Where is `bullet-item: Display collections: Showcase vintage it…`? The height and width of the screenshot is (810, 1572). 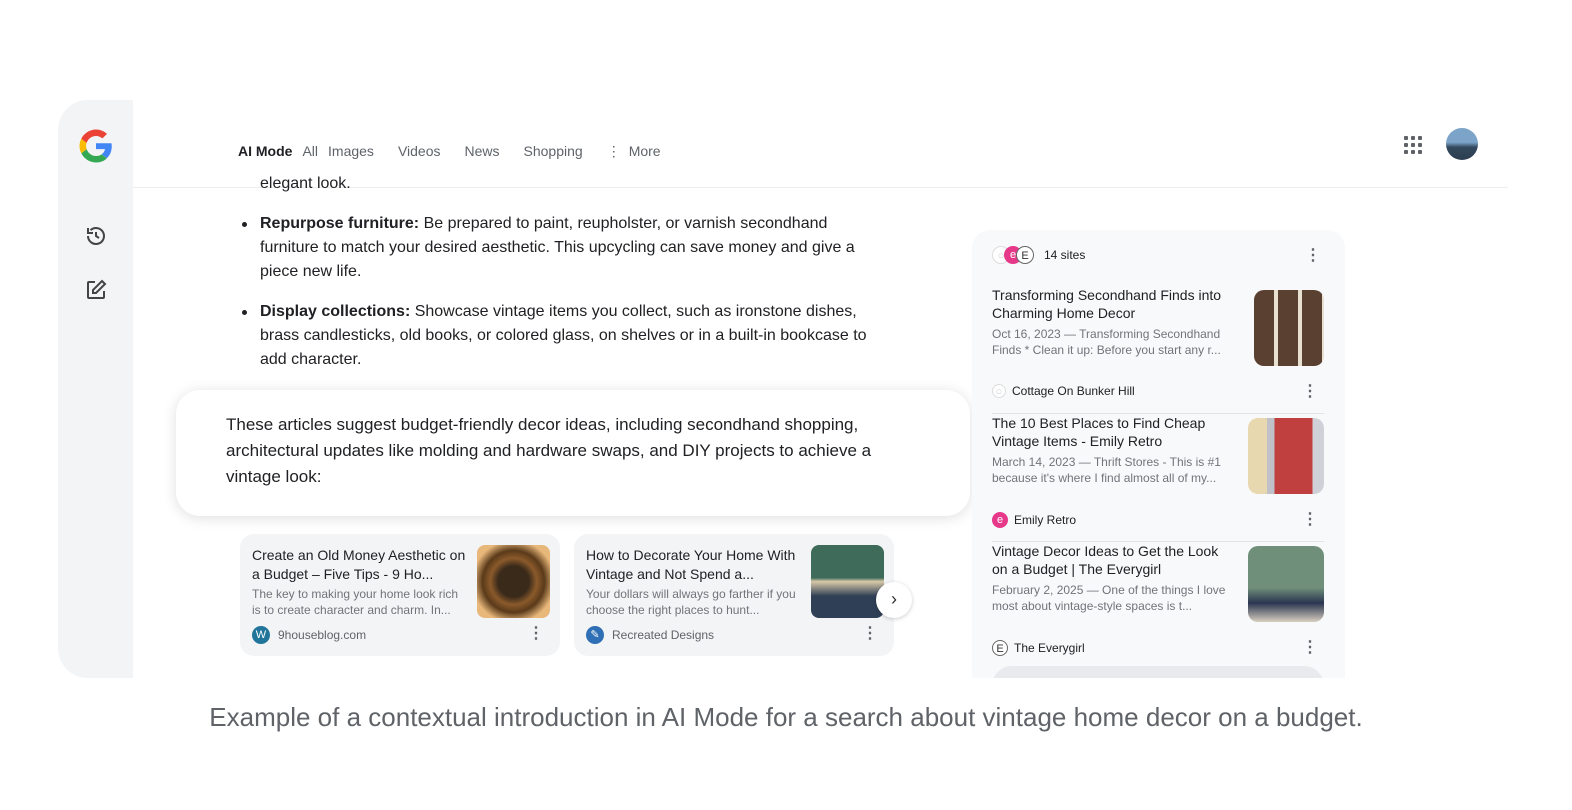 bullet-item: Display collections: Showcase vintage it… is located at coordinates (563, 336).